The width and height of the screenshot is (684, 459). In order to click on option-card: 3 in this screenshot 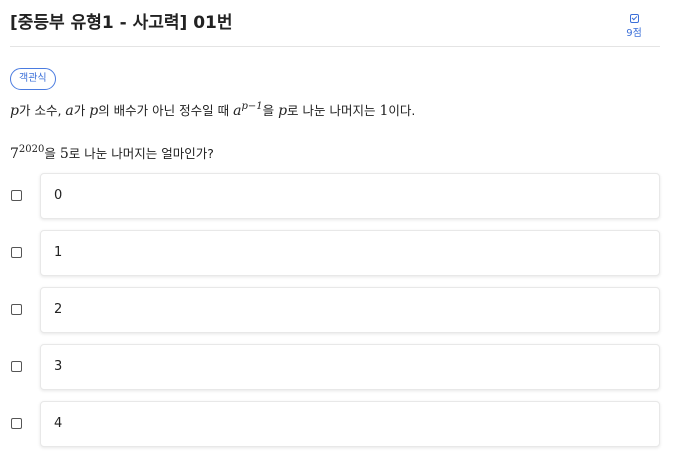, I will do `click(350, 367)`.